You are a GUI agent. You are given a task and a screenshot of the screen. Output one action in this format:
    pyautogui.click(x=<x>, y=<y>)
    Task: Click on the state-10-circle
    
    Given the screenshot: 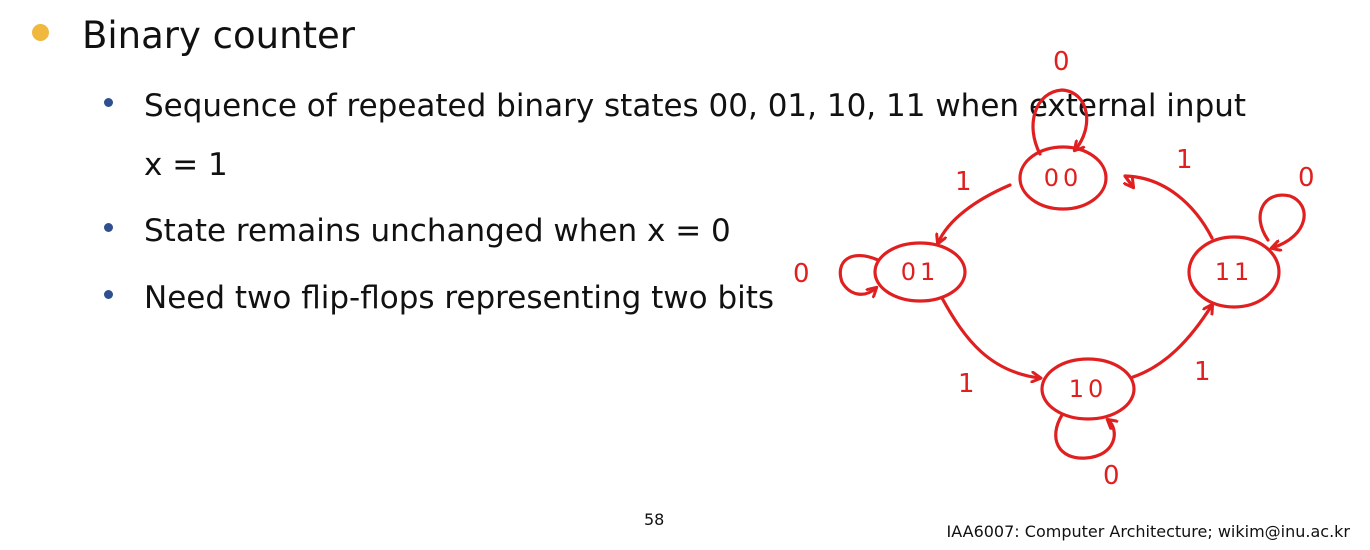 What is the action you would take?
    pyautogui.click(x=1088, y=389)
    